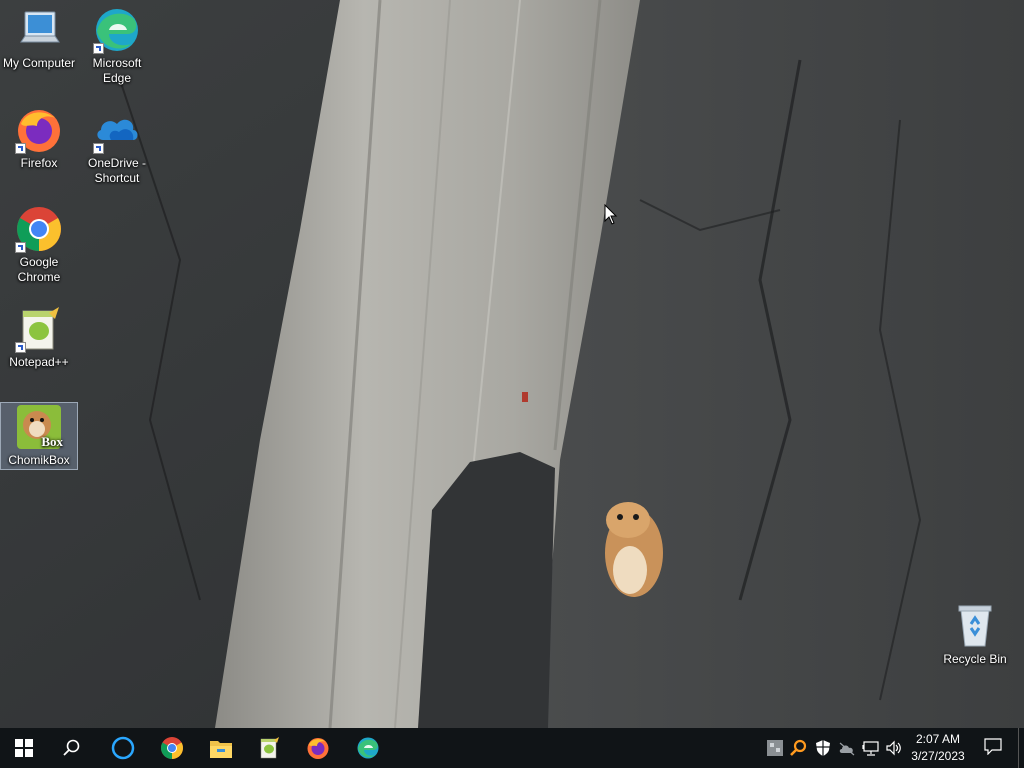  I want to click on desktop-icon-notepadpp: Notepad++, so click(39, 337).